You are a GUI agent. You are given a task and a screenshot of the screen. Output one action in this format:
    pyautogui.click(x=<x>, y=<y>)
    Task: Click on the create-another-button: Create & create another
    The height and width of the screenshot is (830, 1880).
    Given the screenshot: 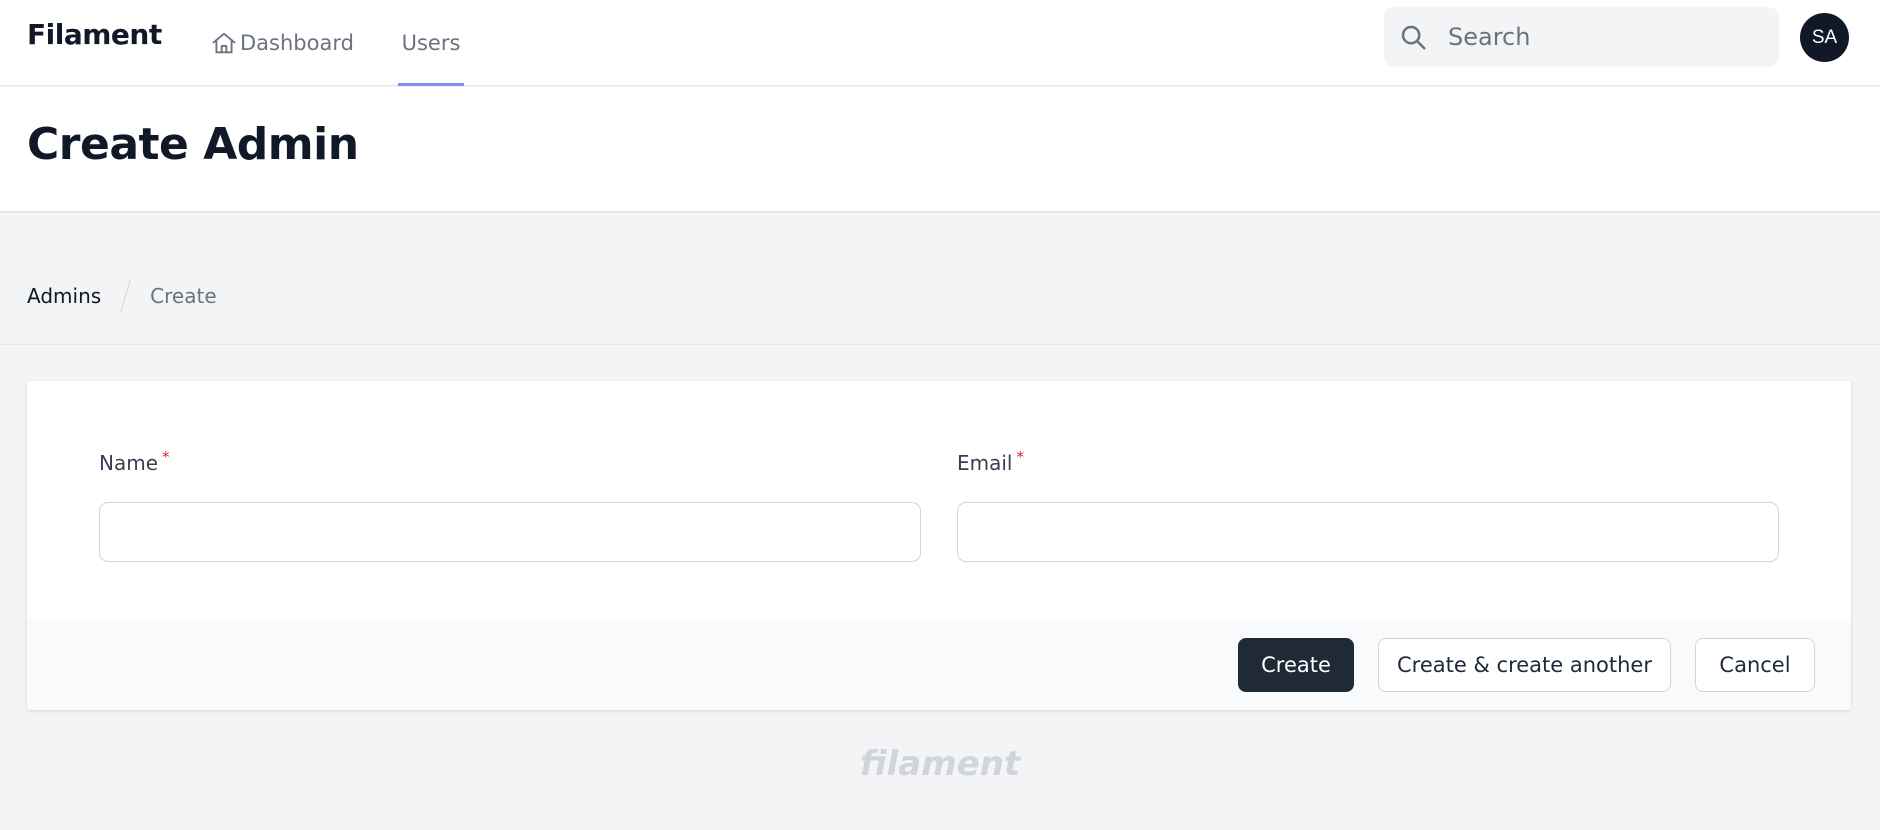 What is the action you would take?
    pyautogui.click(x=1524, y=665)
    